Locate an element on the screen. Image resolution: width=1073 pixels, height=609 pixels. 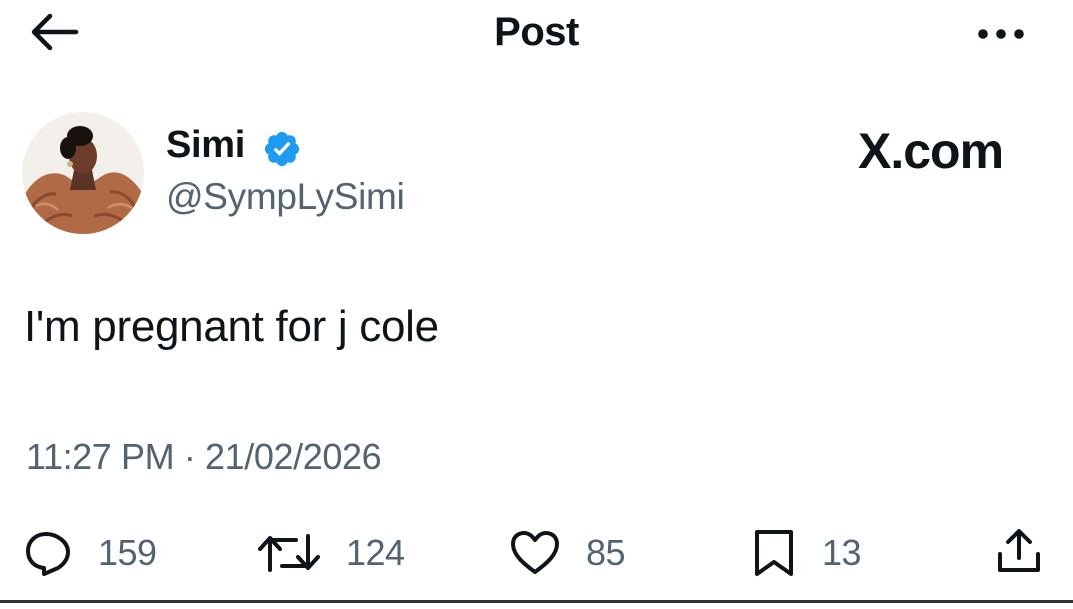
author-handle: @SympLySimi is located at coordinates (285, 197).